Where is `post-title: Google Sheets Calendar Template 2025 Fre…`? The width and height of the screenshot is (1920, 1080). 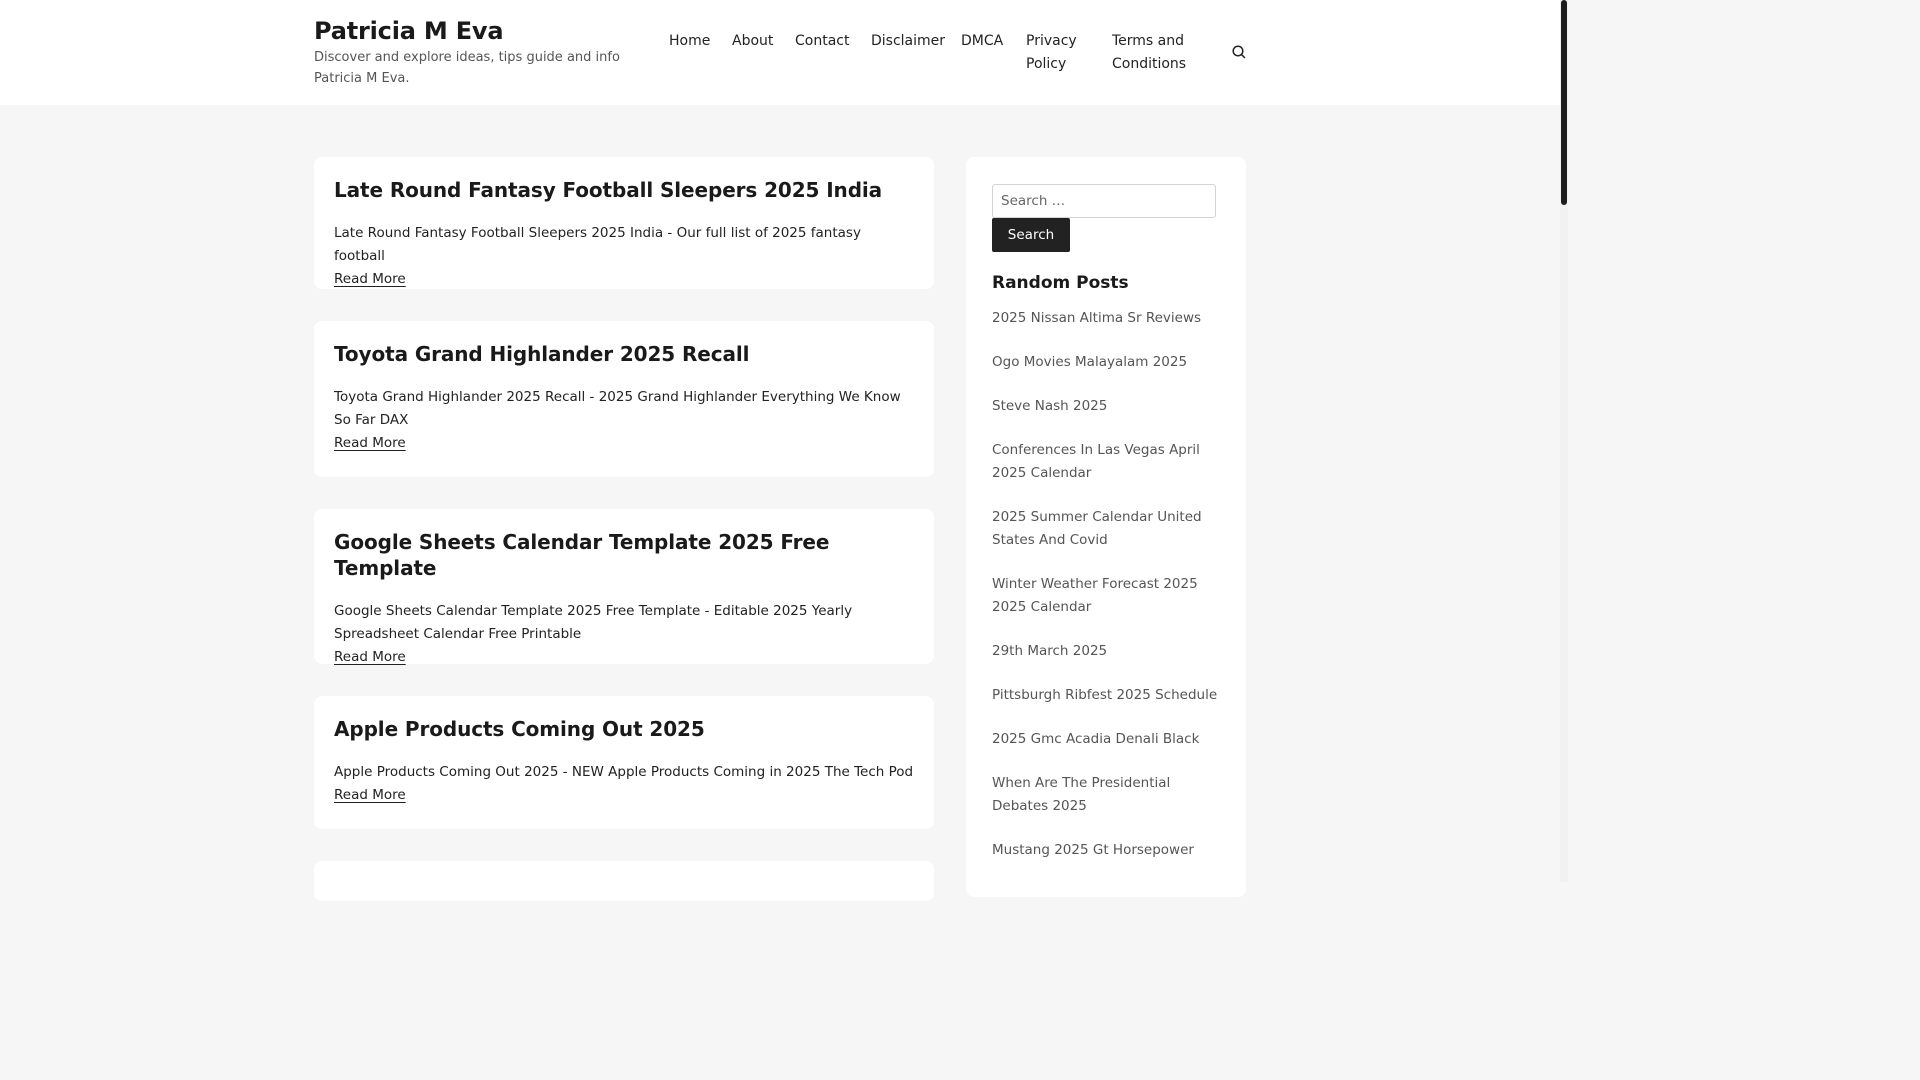 post-title: Google Sheets Calendar Template 2025 Fre… is located at coordinates (624, 555).